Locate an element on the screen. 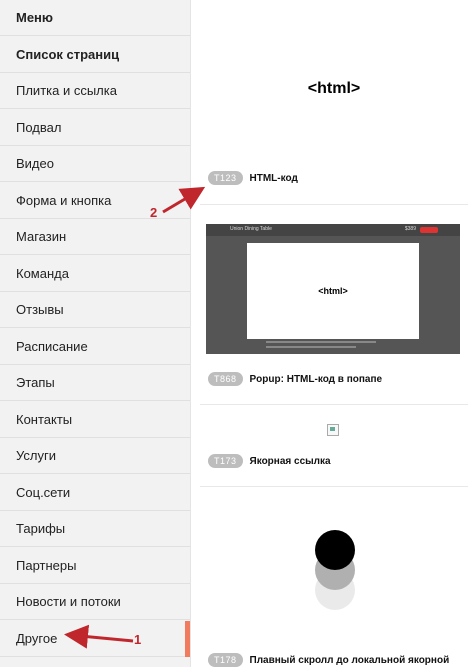 Image resolution: width=474 pixels, height=667 pixels. sidebar-item-video: Видео is located at coordinates (95, 164).